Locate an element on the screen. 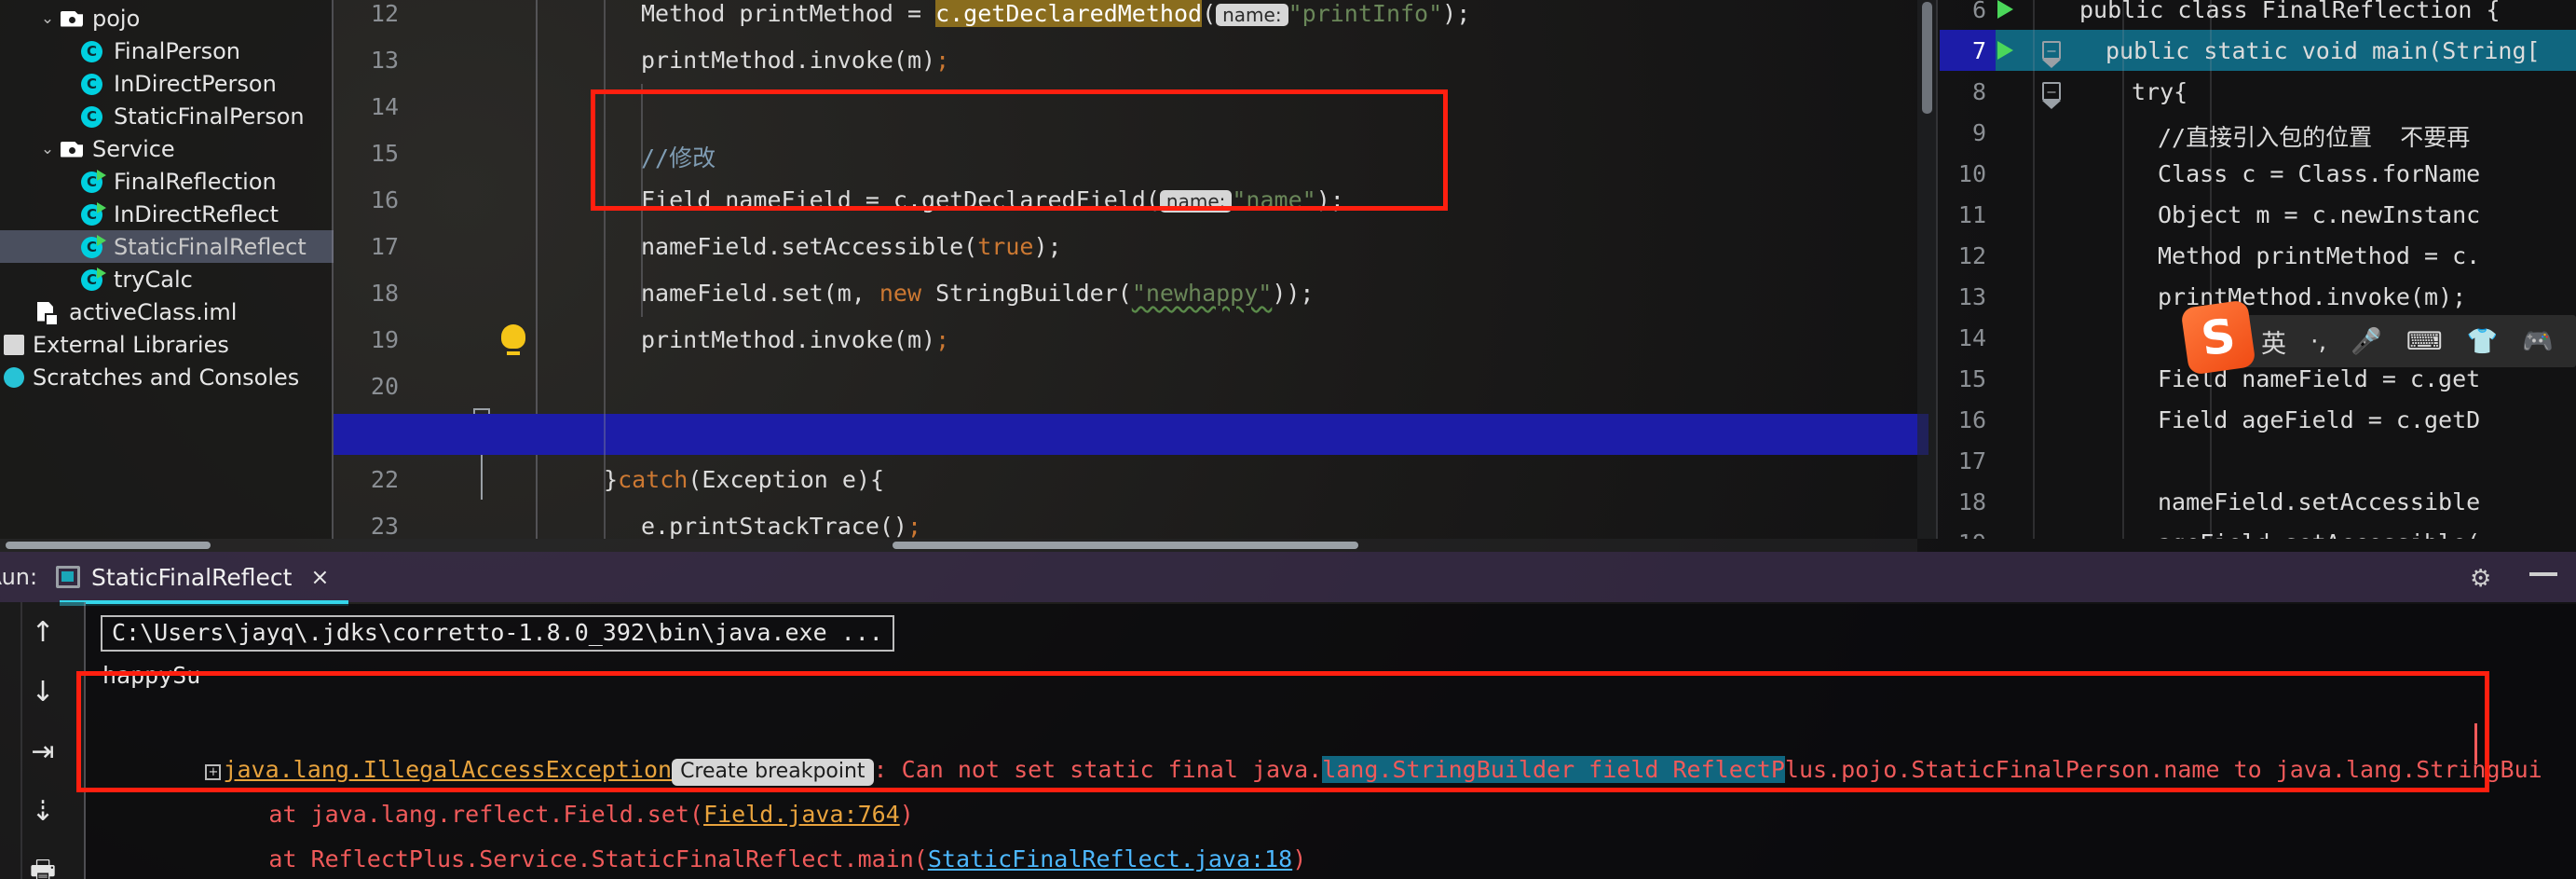 The image size is (2576, 879). editor-hscroll-thumb is located at coordinates (1125, 545).